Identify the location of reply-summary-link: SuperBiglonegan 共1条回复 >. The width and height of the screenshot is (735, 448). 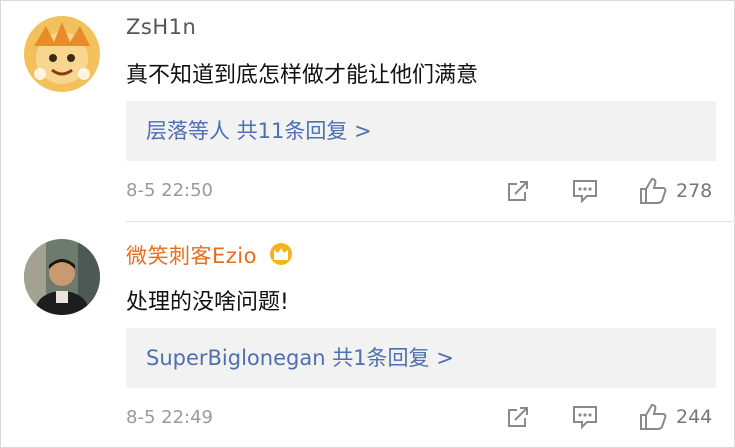
(300, 357).